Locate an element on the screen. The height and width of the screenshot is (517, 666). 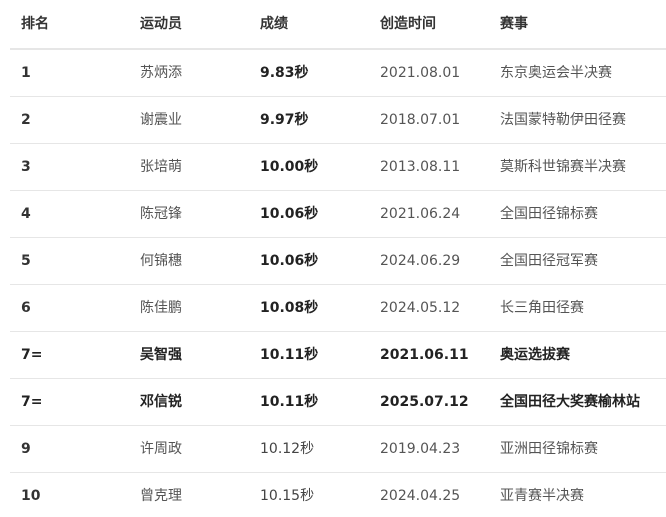
table-row: 4 陈冠锋 10.06秒 2021.06.24 全国田径锦标赛 is located at coordinates (338, 214).